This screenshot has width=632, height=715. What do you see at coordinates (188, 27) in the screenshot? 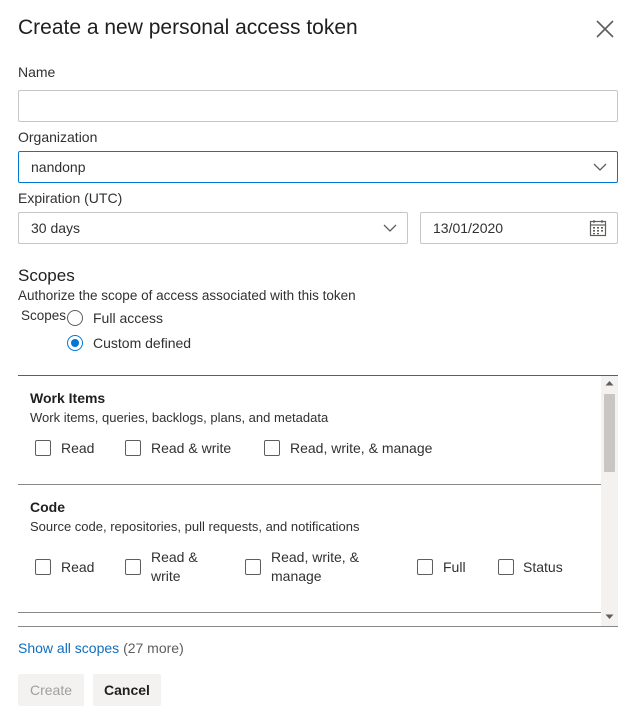
I see `dialog-title: Create a new personal access token` at bounding box center [188, 27].